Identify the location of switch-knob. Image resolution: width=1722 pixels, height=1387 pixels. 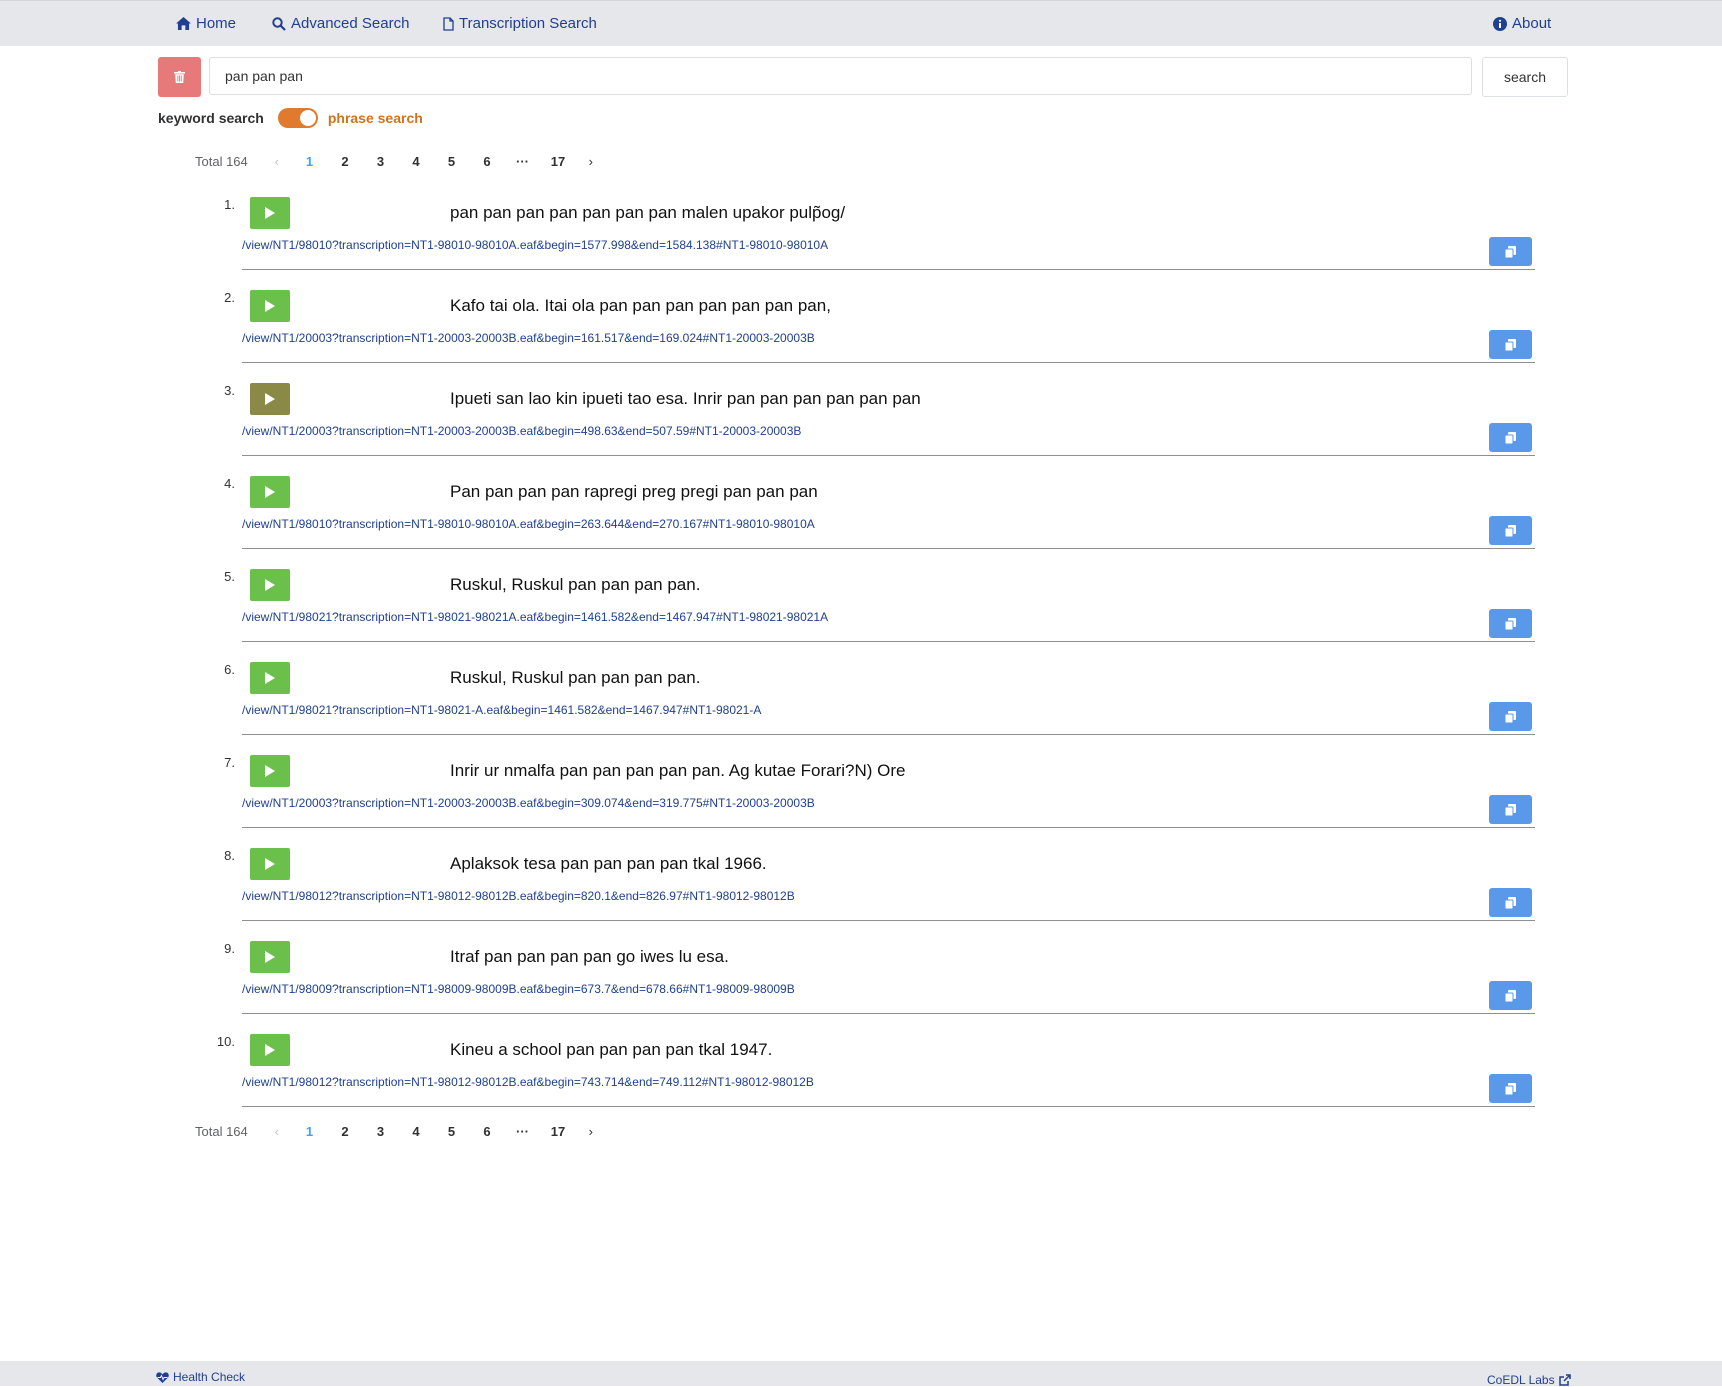
(307, 118).